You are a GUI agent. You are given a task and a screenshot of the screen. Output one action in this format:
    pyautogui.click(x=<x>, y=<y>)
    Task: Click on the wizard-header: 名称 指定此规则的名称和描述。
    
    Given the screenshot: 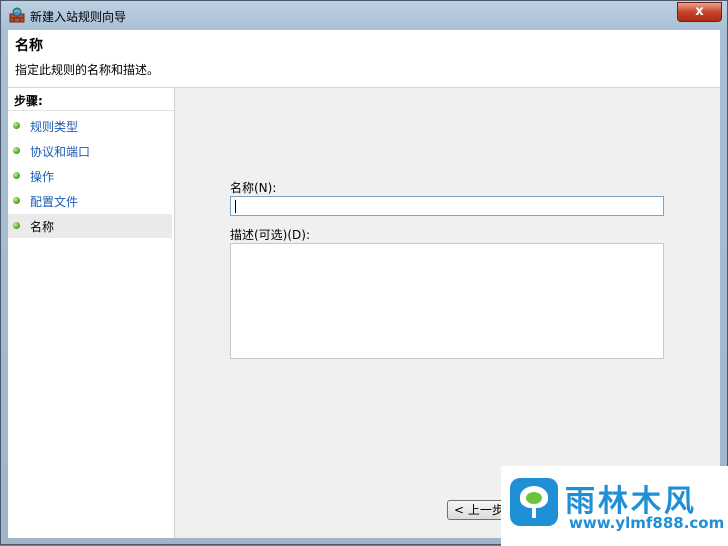 What is the action you would take?
    pyautogui.click(x=364, y=59)
    